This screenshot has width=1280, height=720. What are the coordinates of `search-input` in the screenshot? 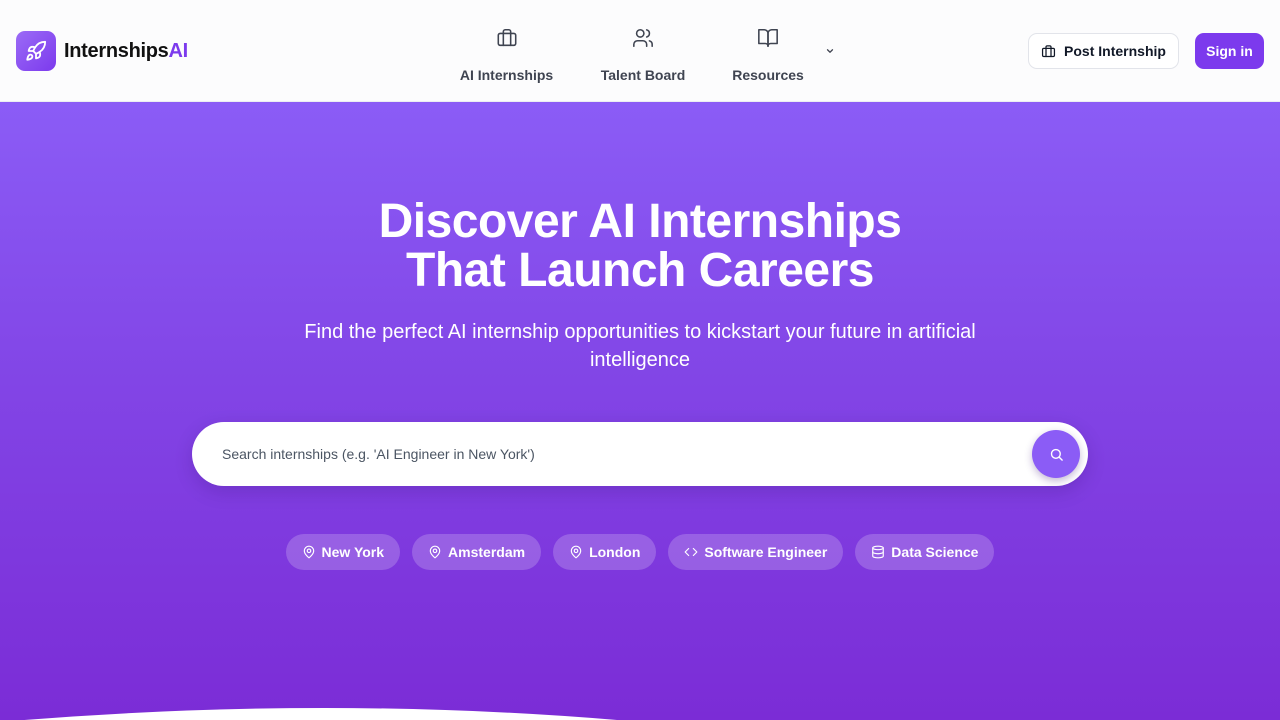 It's located at (617, 454).